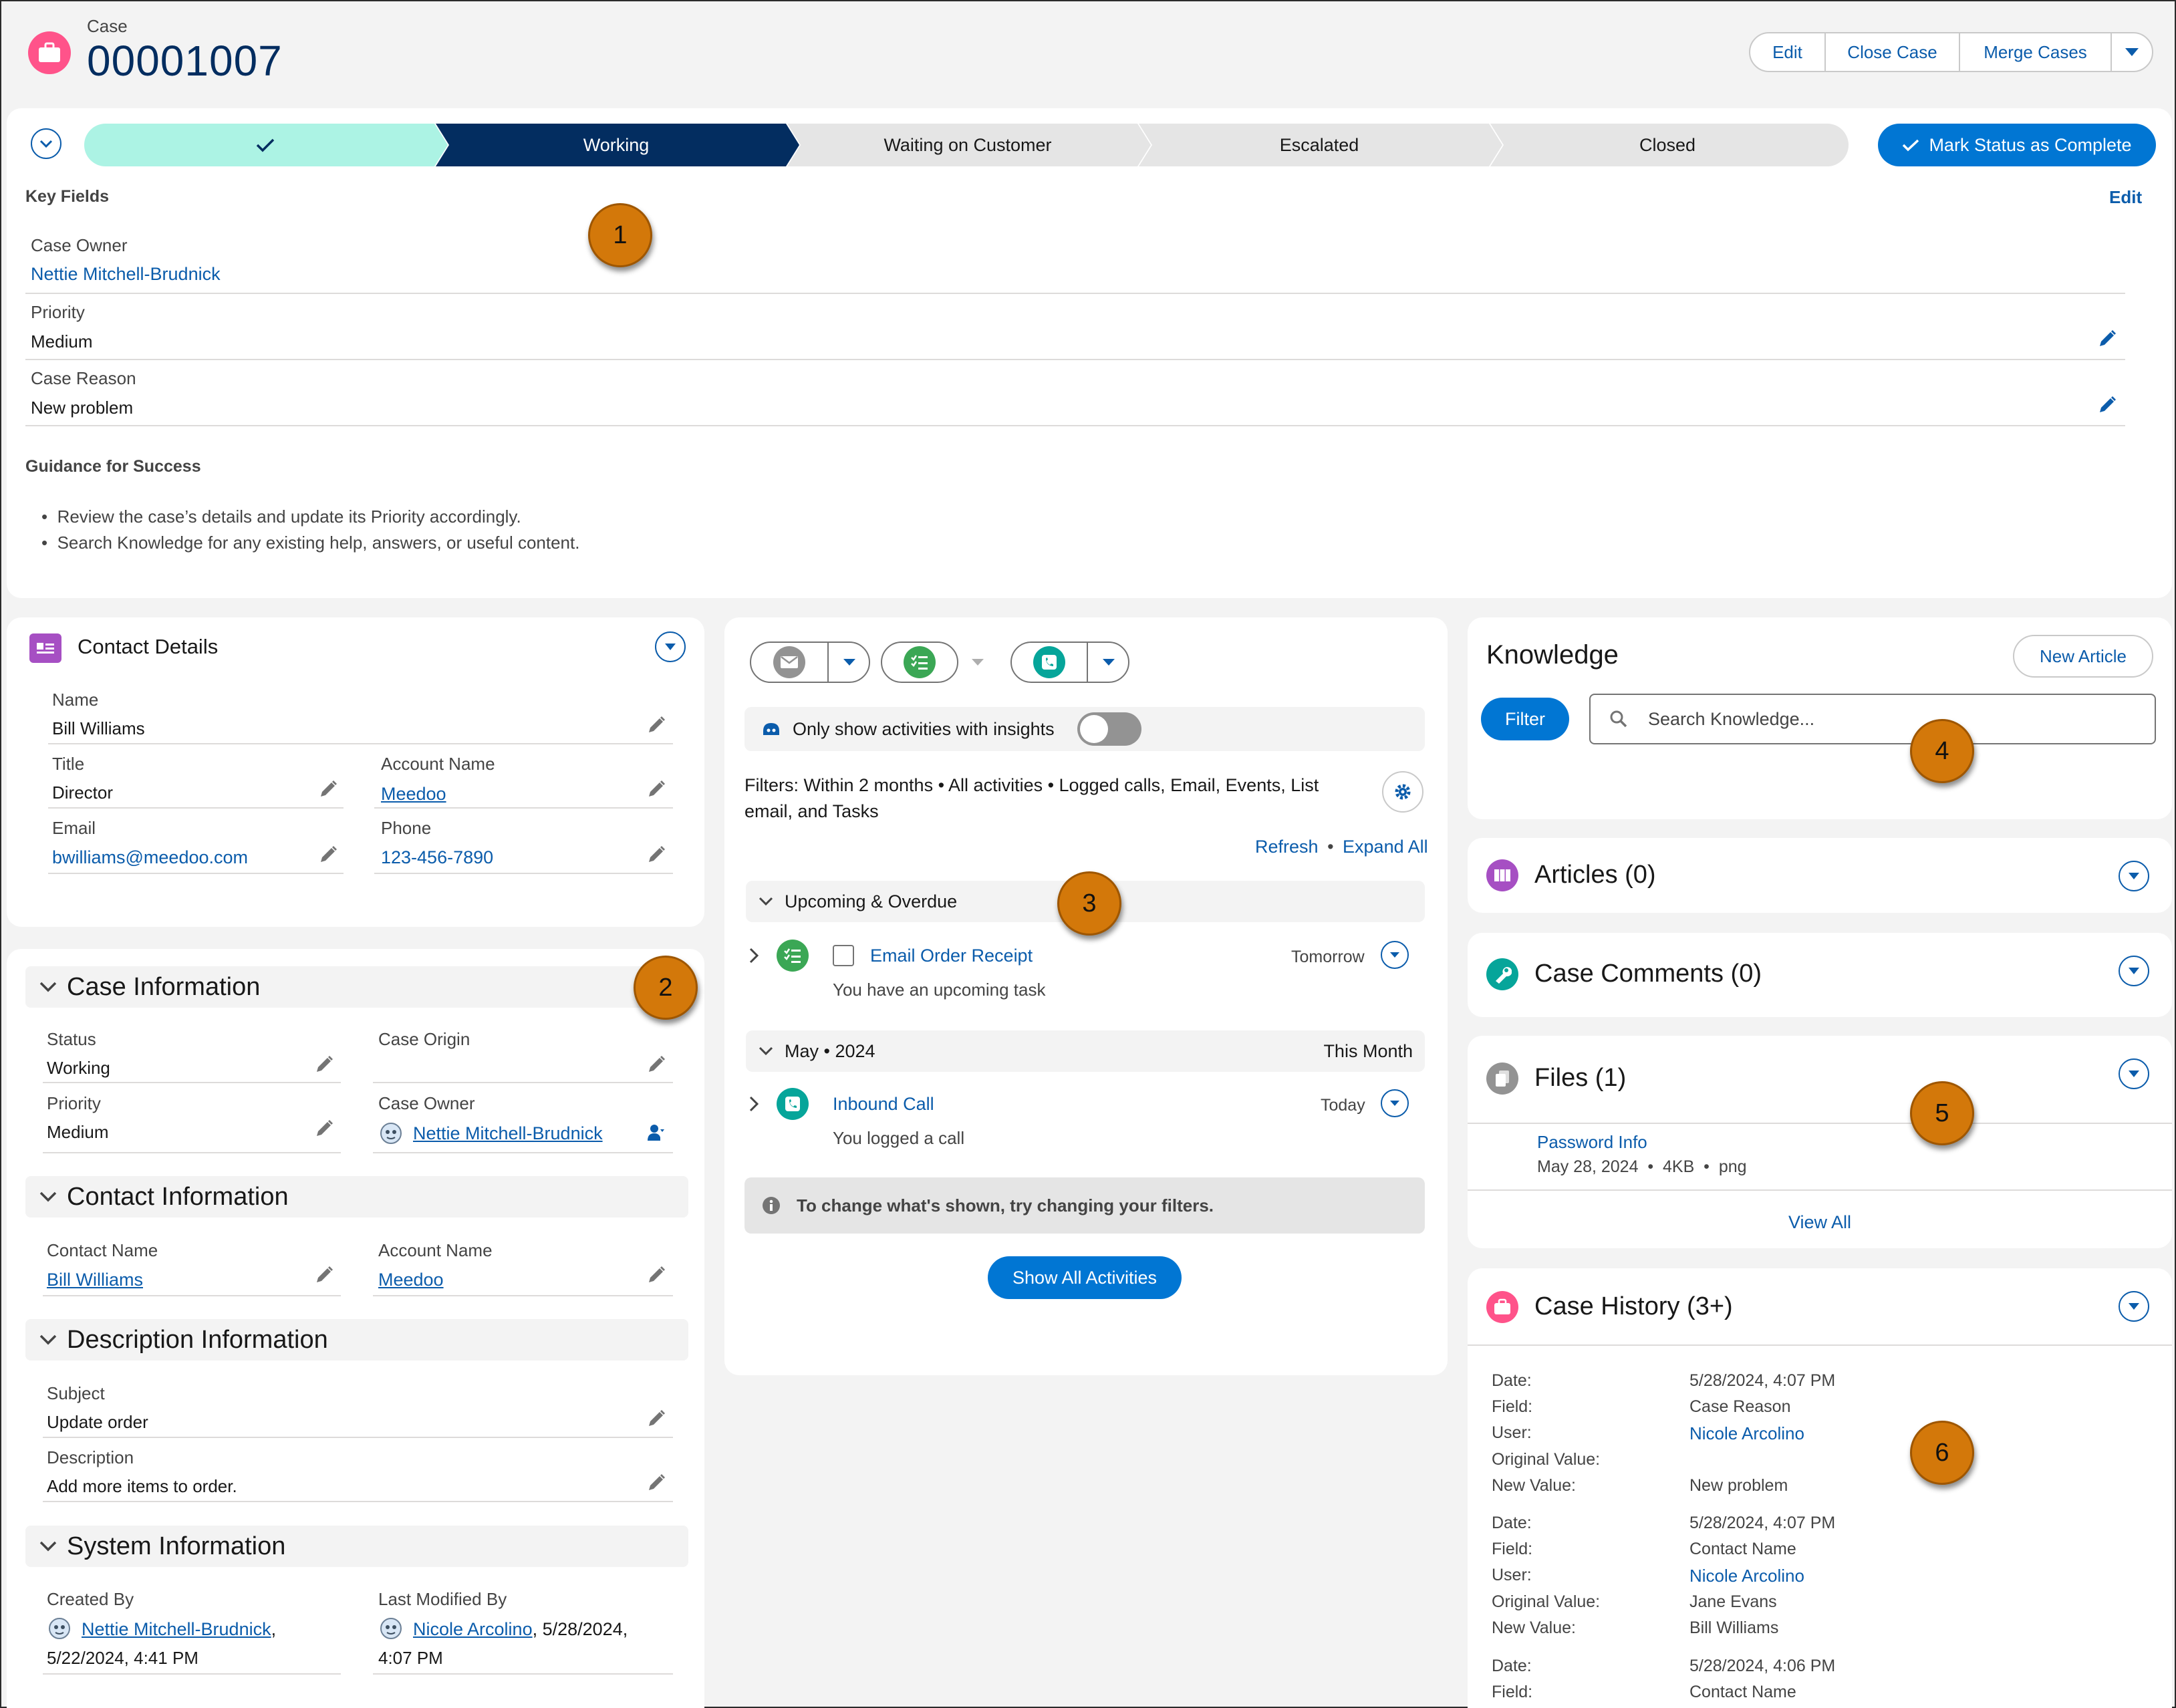 Image resolution: width=2176 pixels, height=1708 pixels. I want to click on path-collapse-button, so click(46, 143).